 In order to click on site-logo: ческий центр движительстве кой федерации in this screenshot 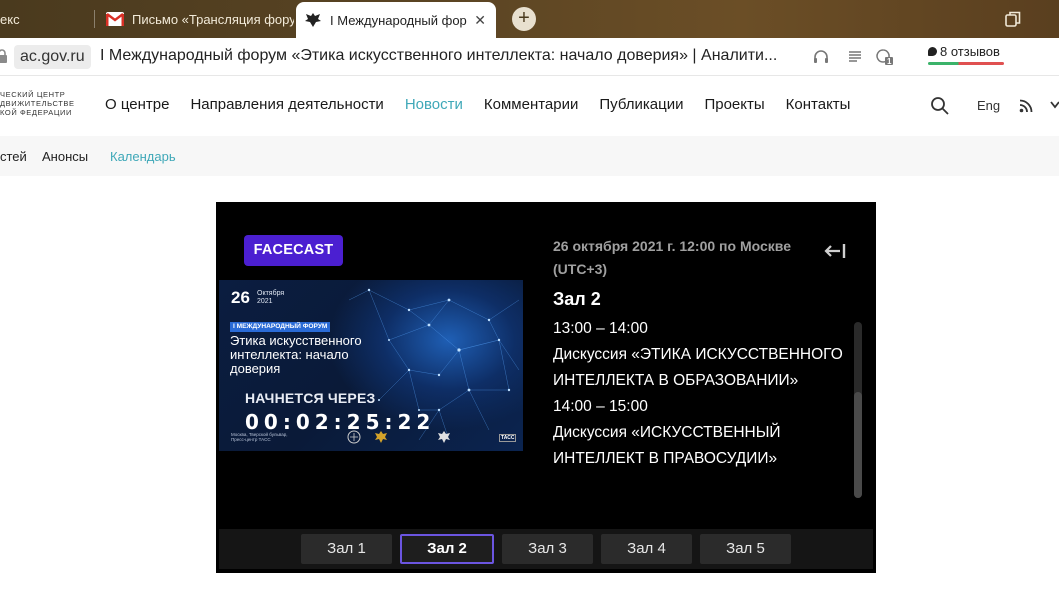, I will do `click(37, 103)`.